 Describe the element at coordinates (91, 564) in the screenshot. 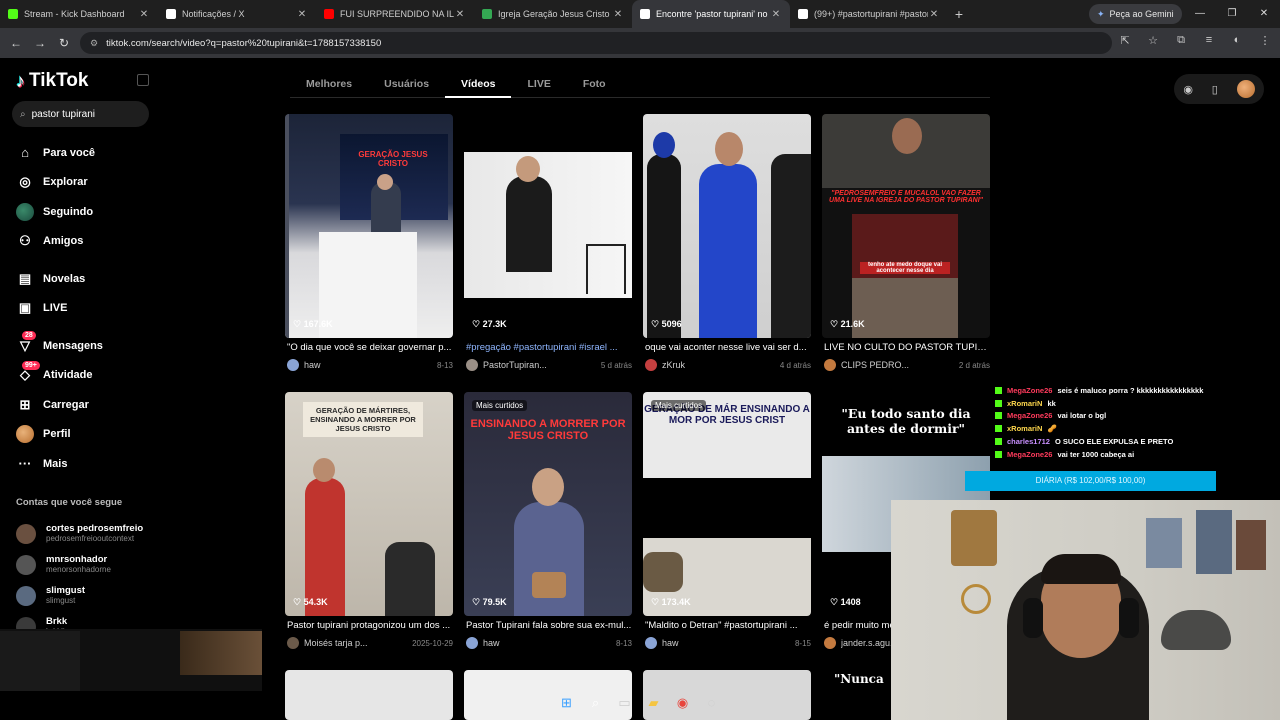

I see `following-account: mnrsonhador menorsonhadorne` at that location.